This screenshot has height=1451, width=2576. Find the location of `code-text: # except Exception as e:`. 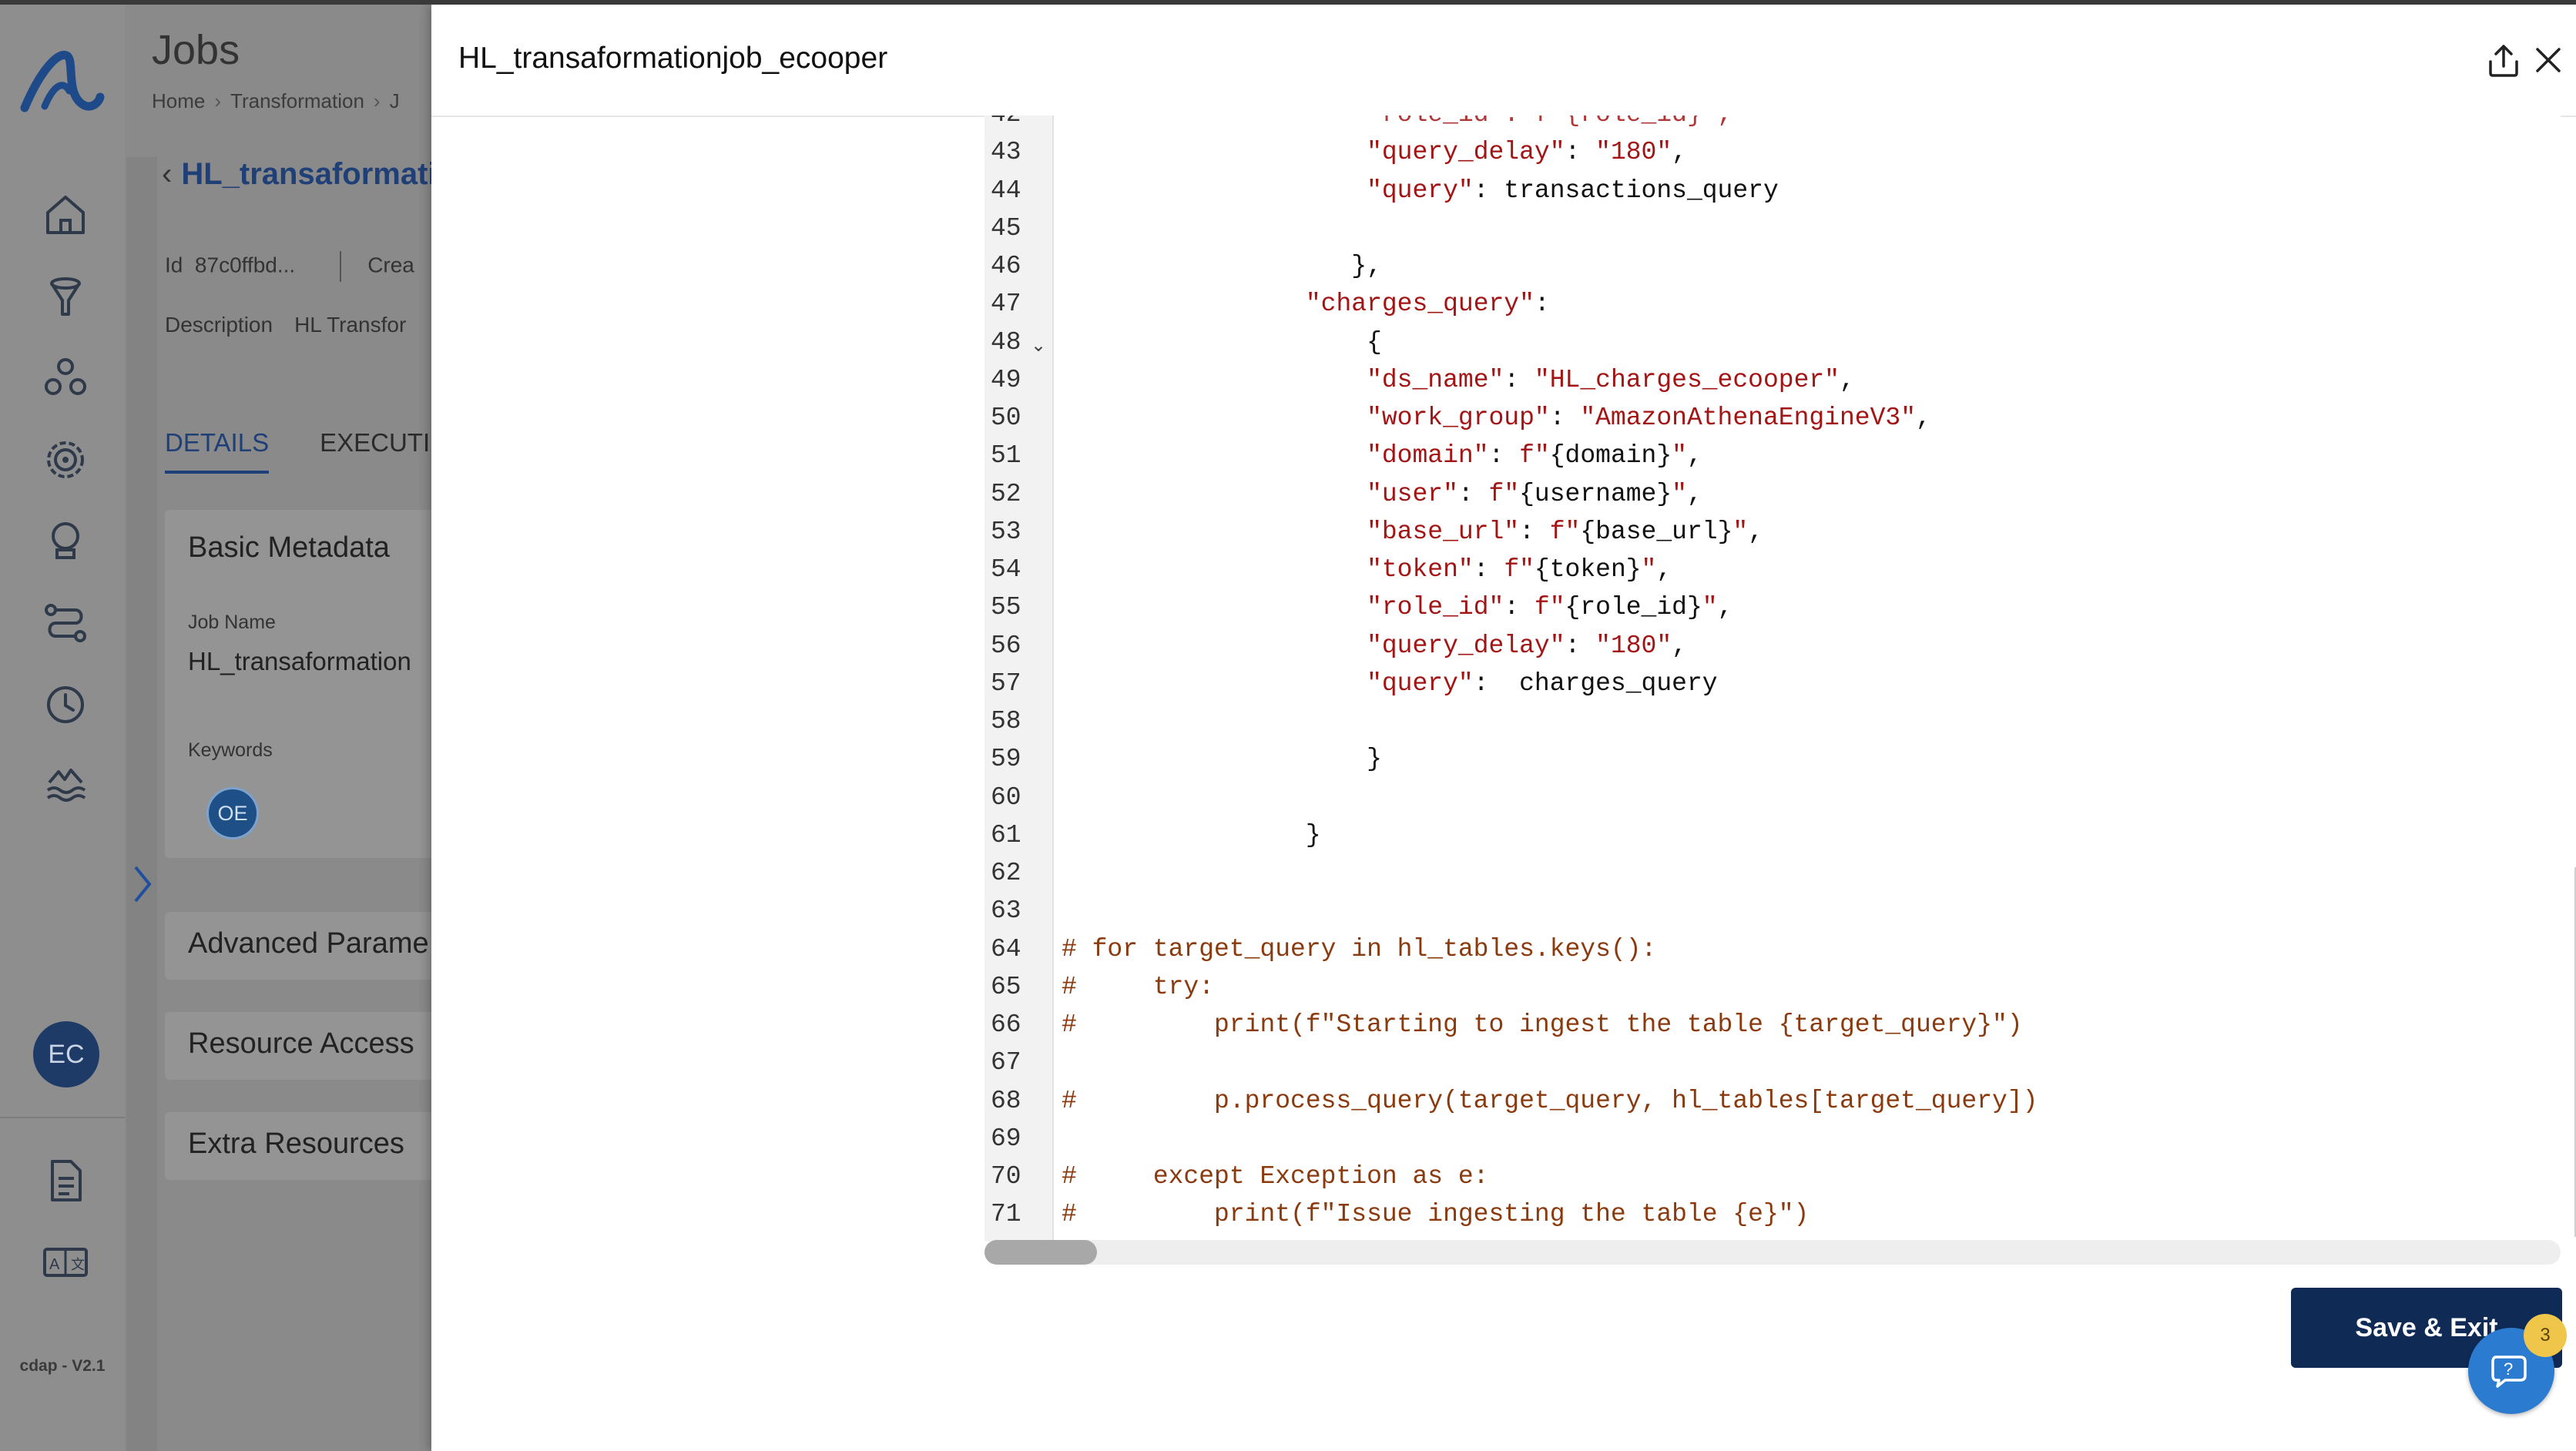

code-text: # except Exception as e: is located at coordinates (1275, 1176).